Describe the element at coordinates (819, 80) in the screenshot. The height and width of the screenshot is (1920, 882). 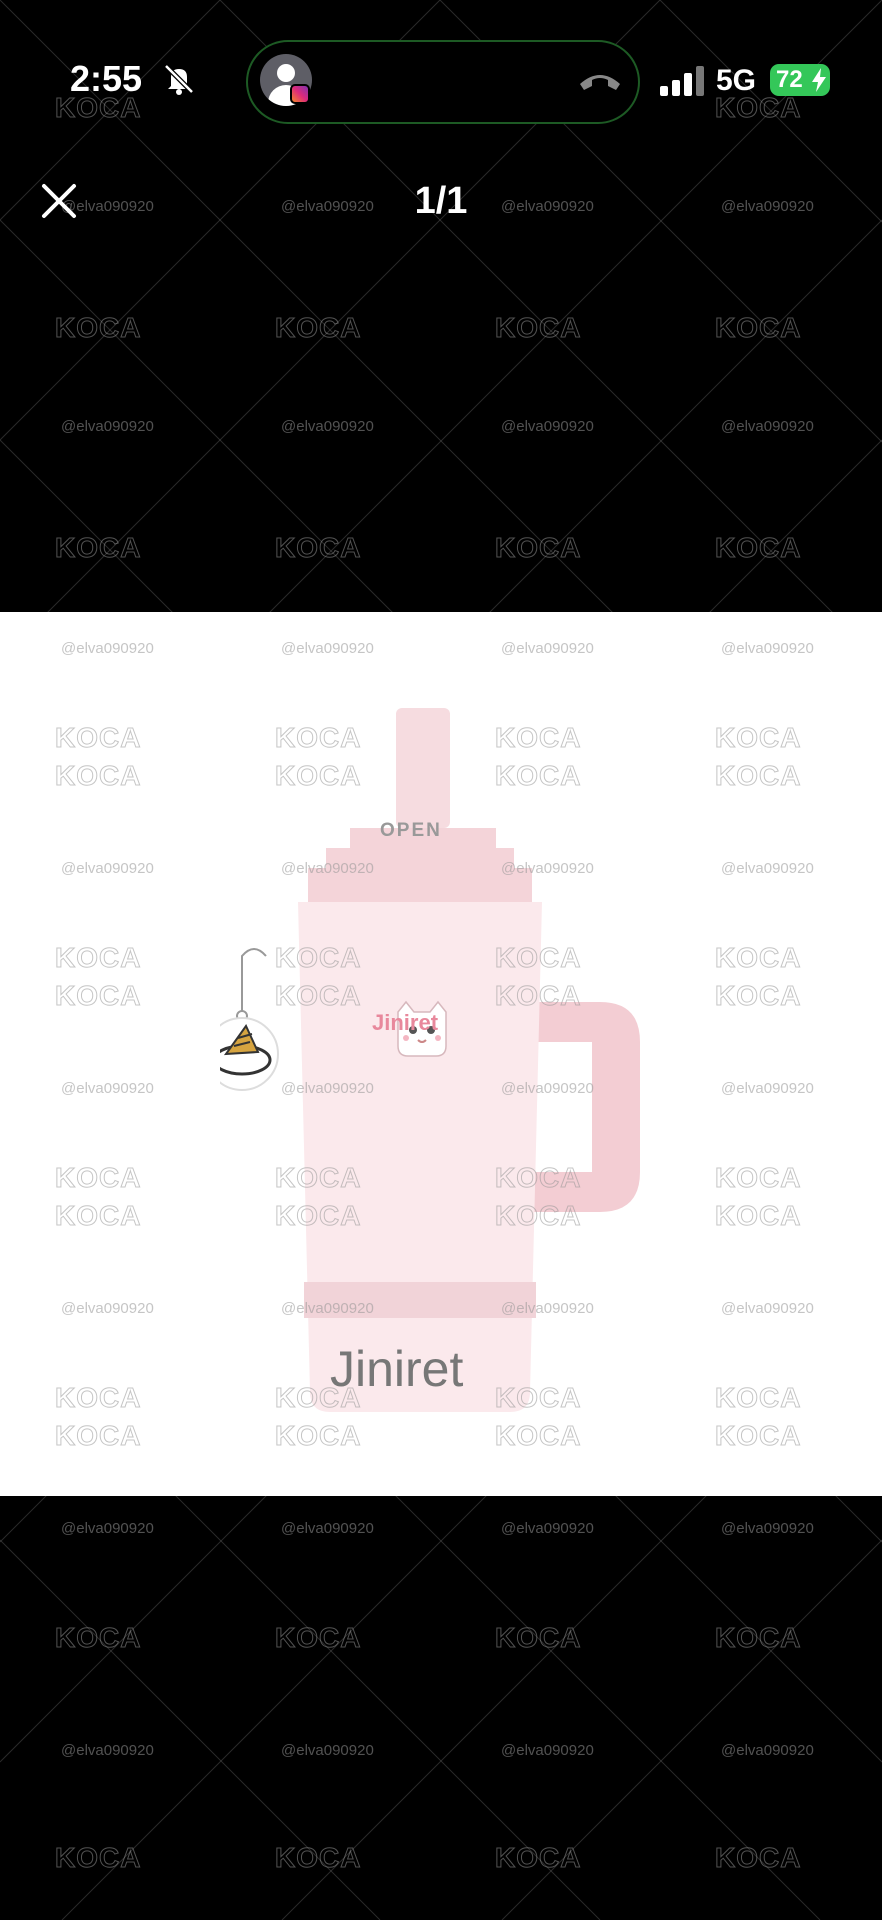
I see `charging-bolt-icon` at that location.